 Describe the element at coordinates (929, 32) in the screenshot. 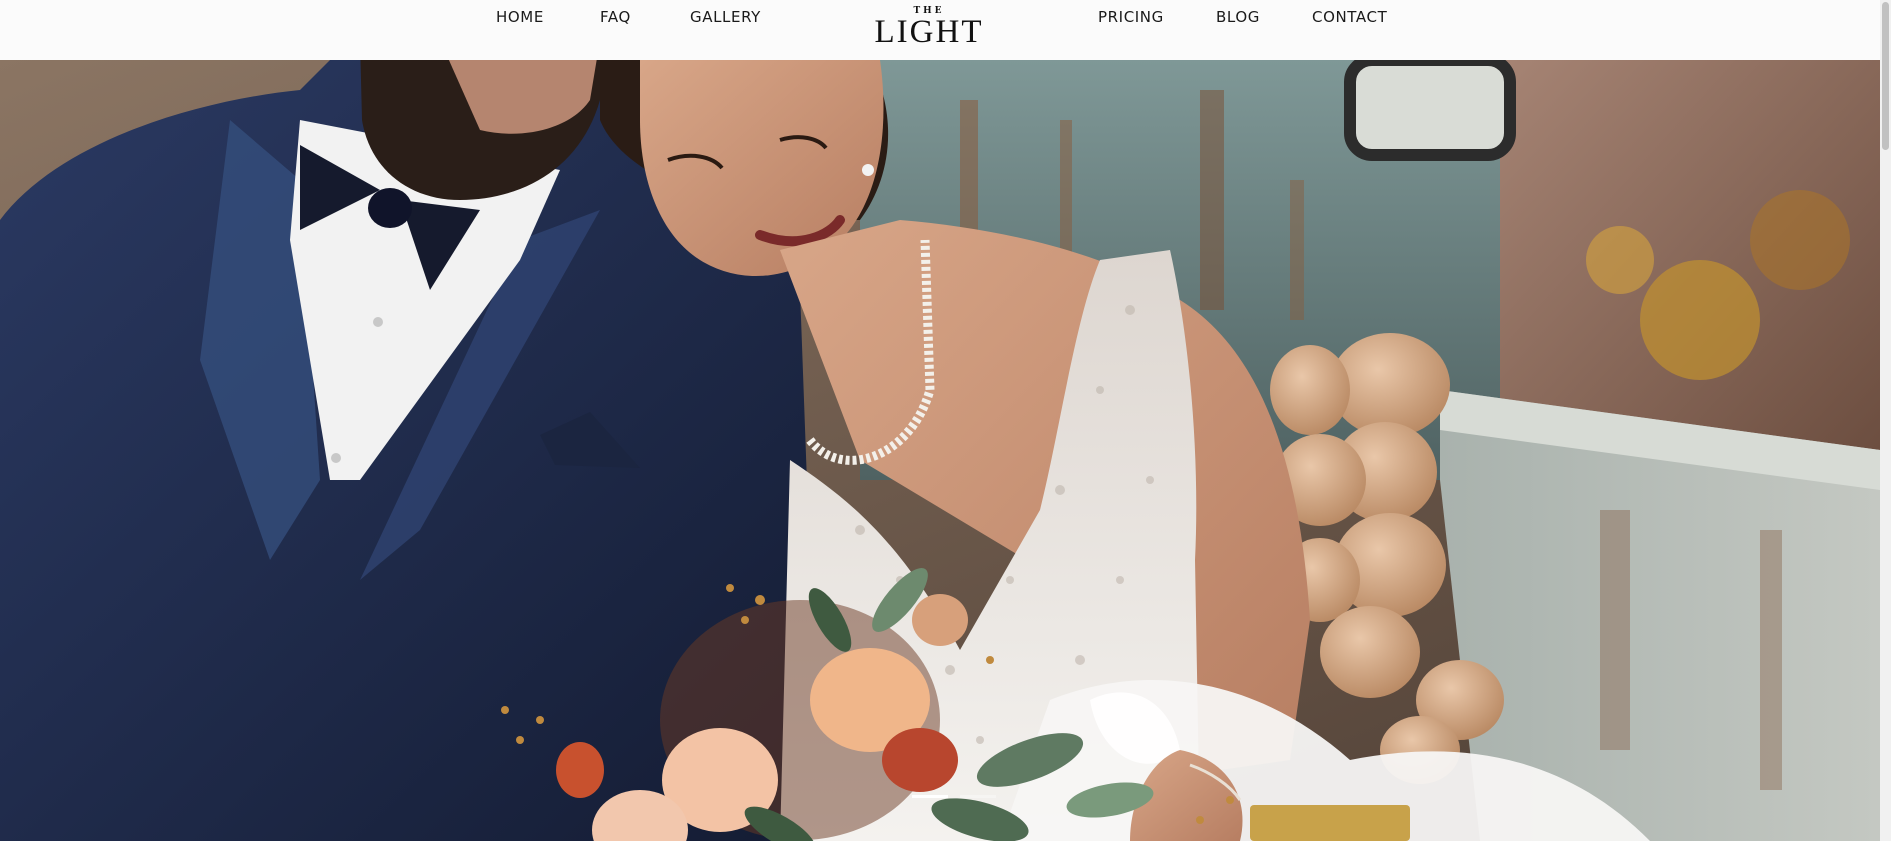

I see `logo-main-text: LIGHT` at that location.